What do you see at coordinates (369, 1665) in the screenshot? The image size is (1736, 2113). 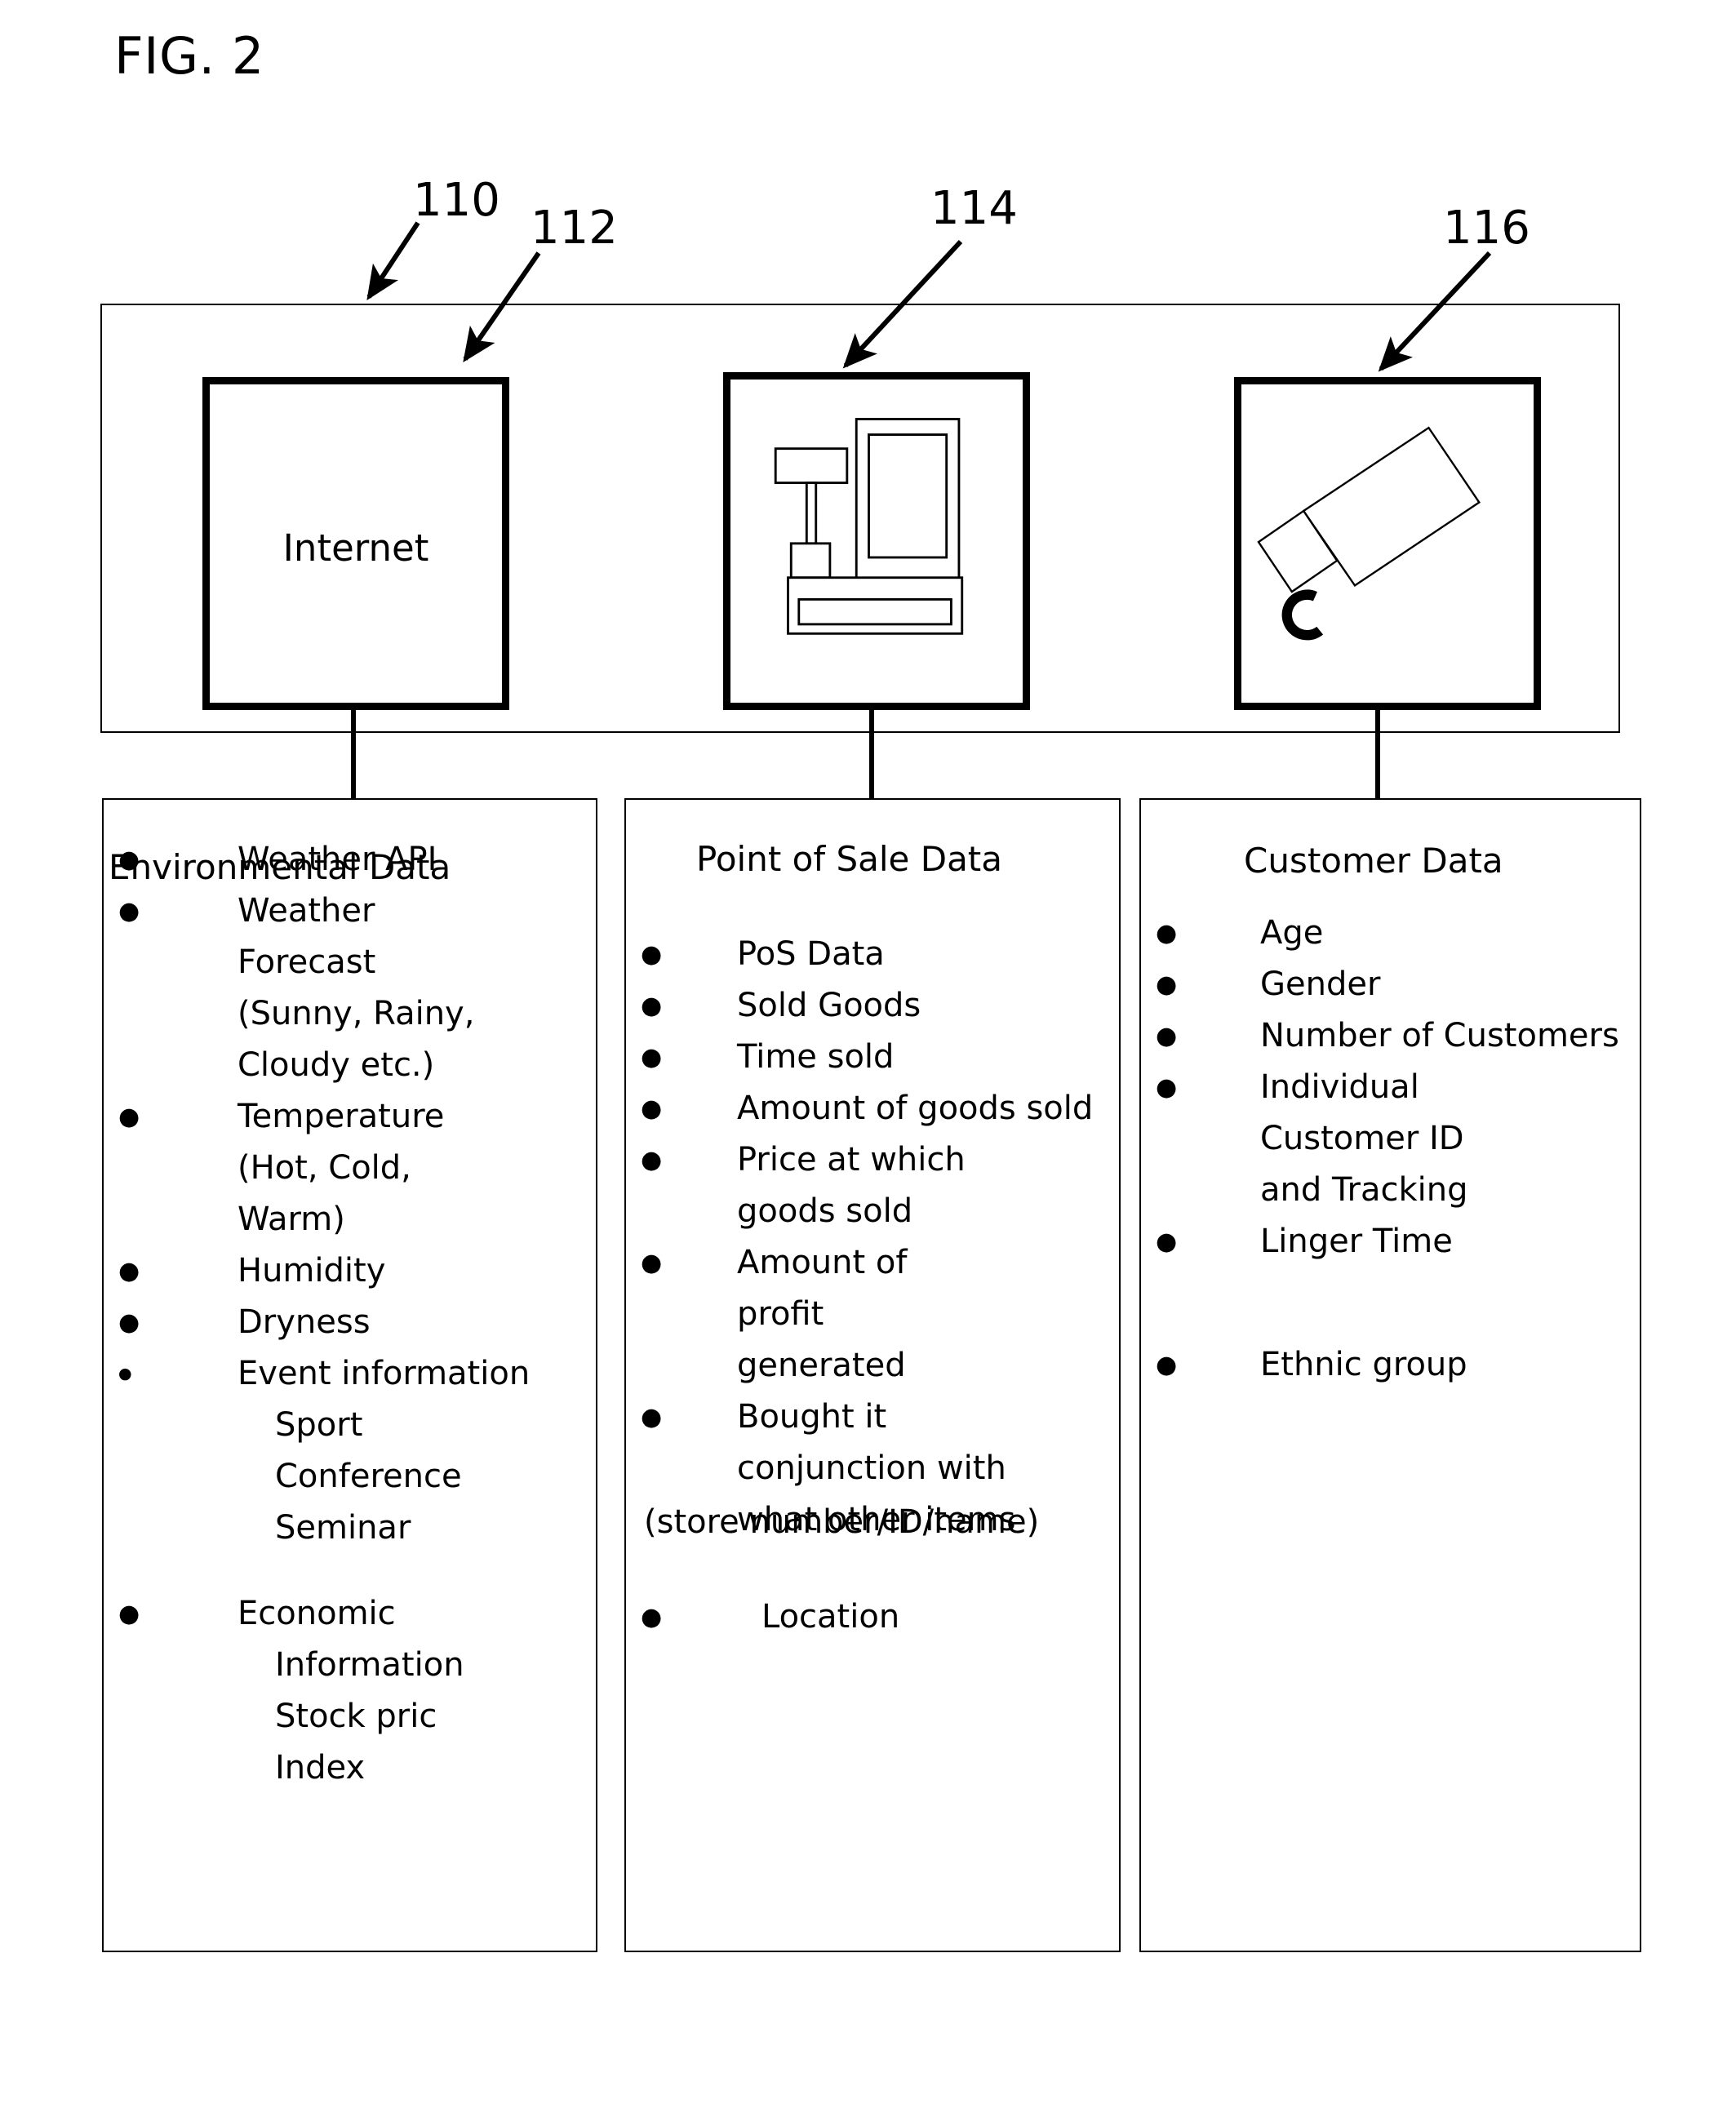 I see `sub-list-item: Information` at bounding box center [369, 1665].